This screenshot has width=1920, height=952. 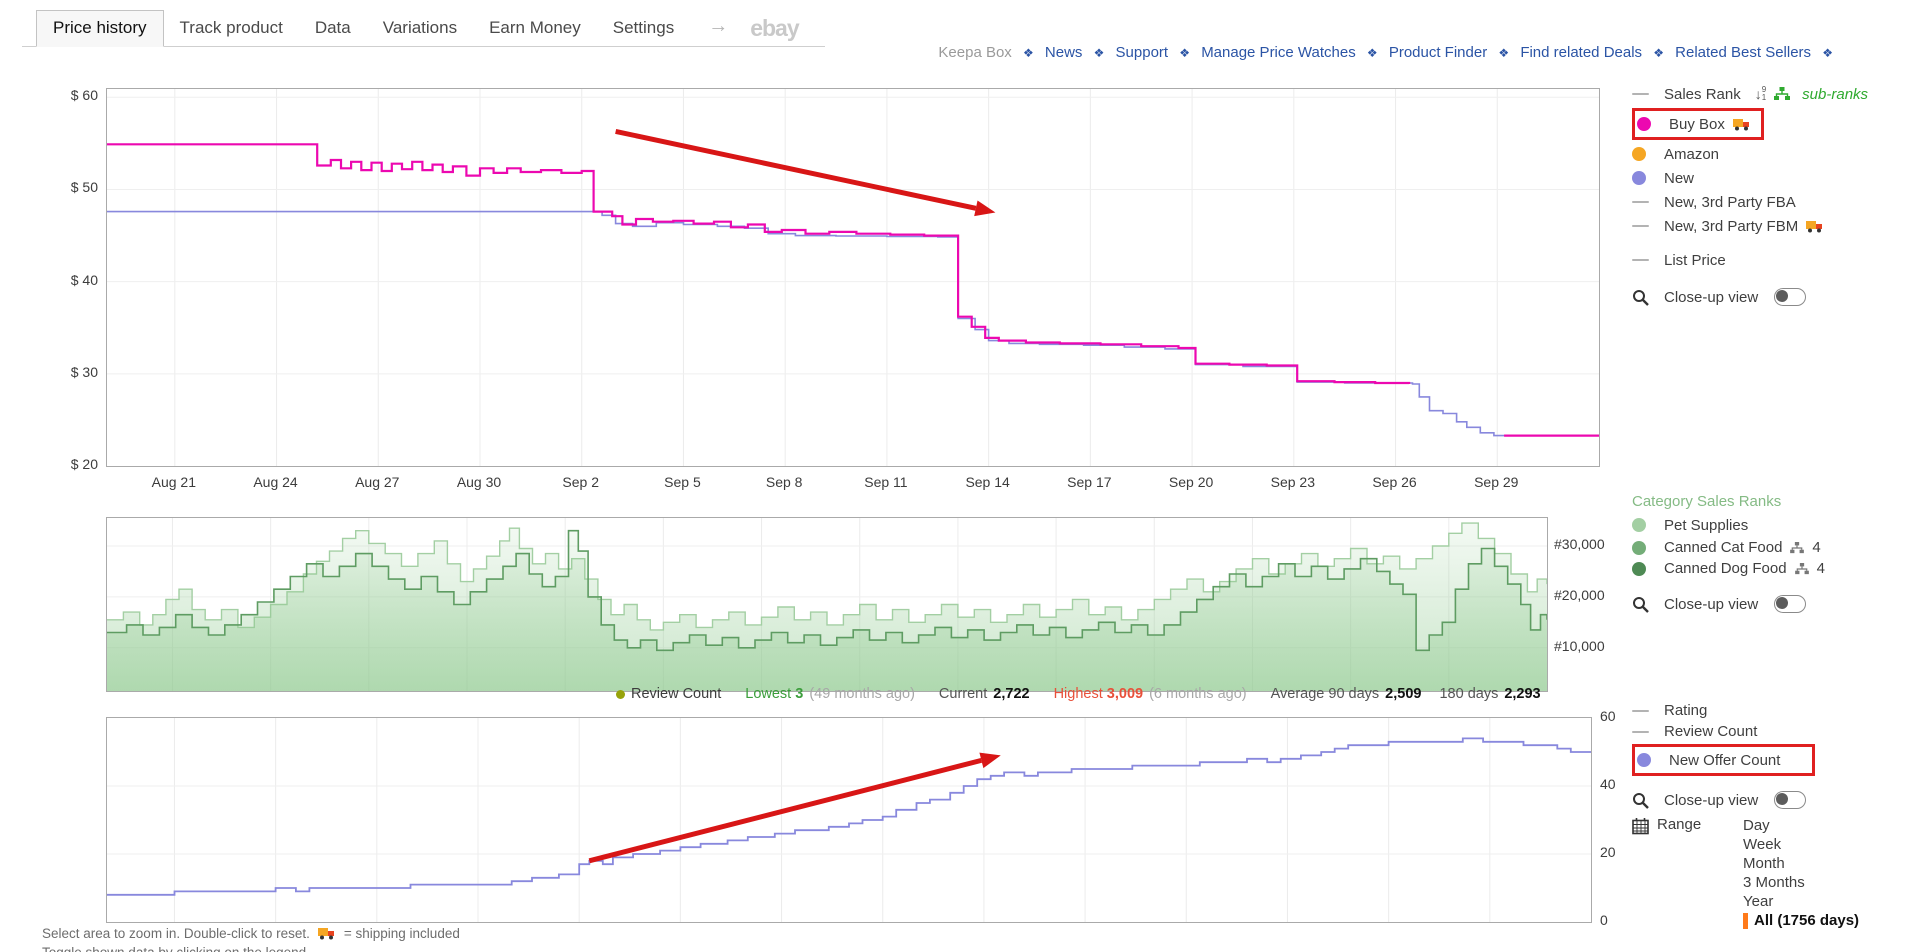 I want to click on bottom-closeup-label: Close-up view, so click(x=1711, y=800).